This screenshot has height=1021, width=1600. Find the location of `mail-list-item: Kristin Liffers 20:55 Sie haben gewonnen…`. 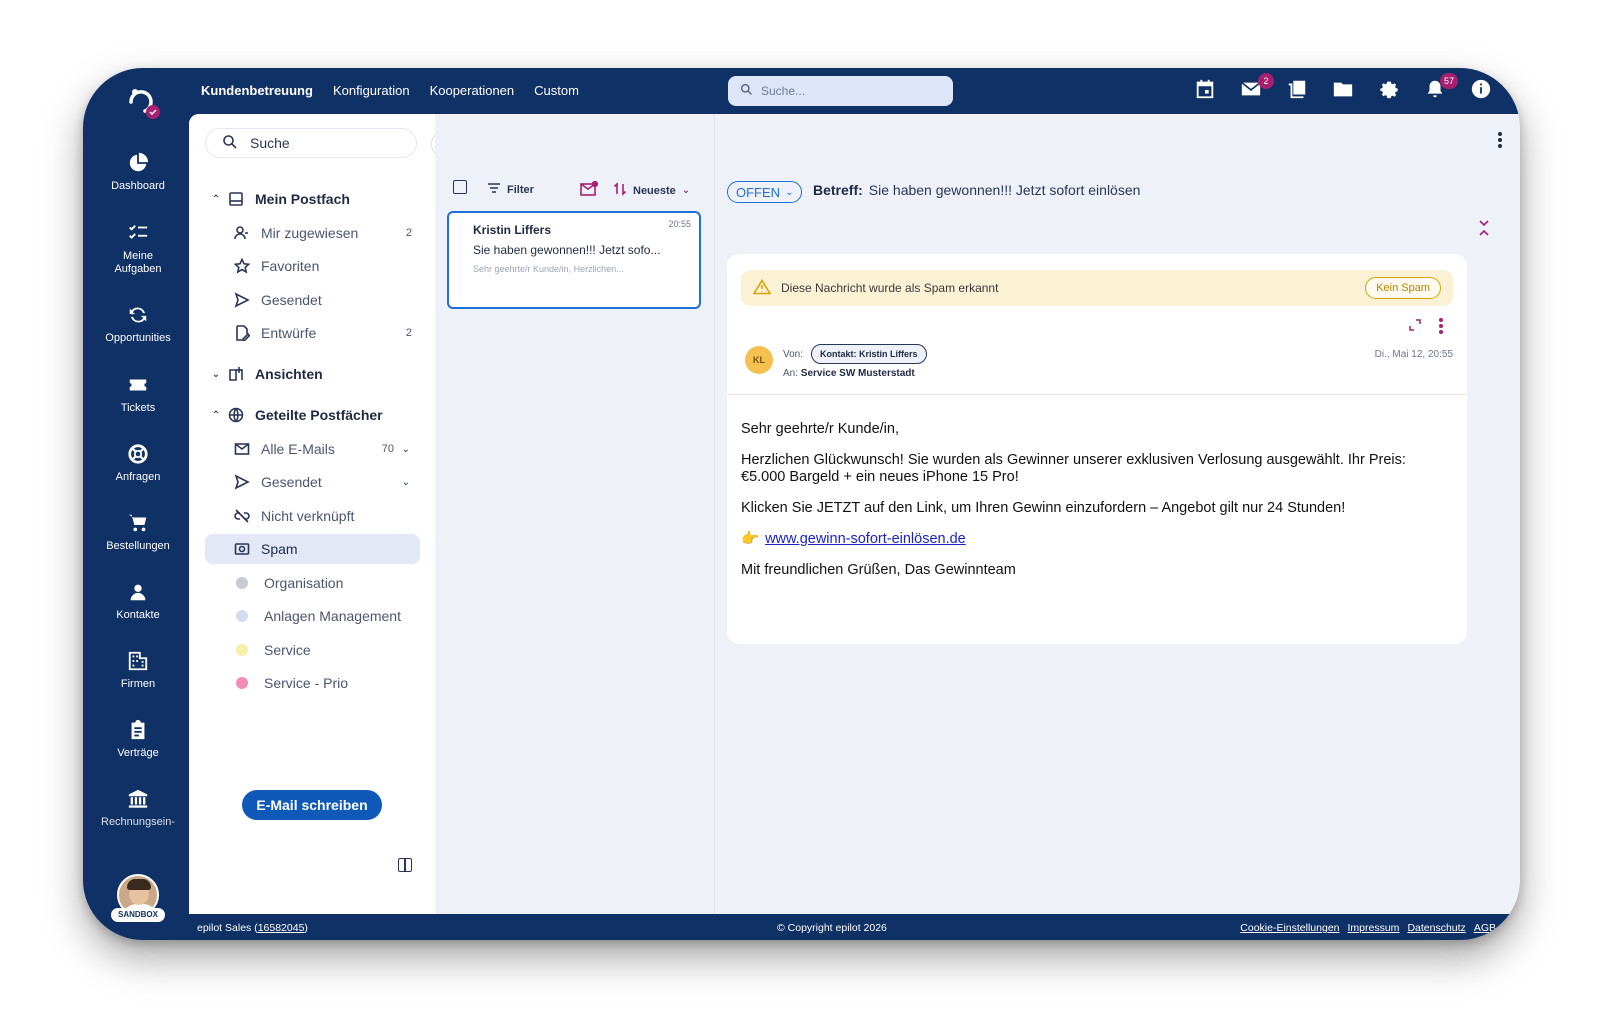

mail-list-item: Kristin Liffers 20:55 Sie haben gewonnen… is located at coordinates (574, 260).